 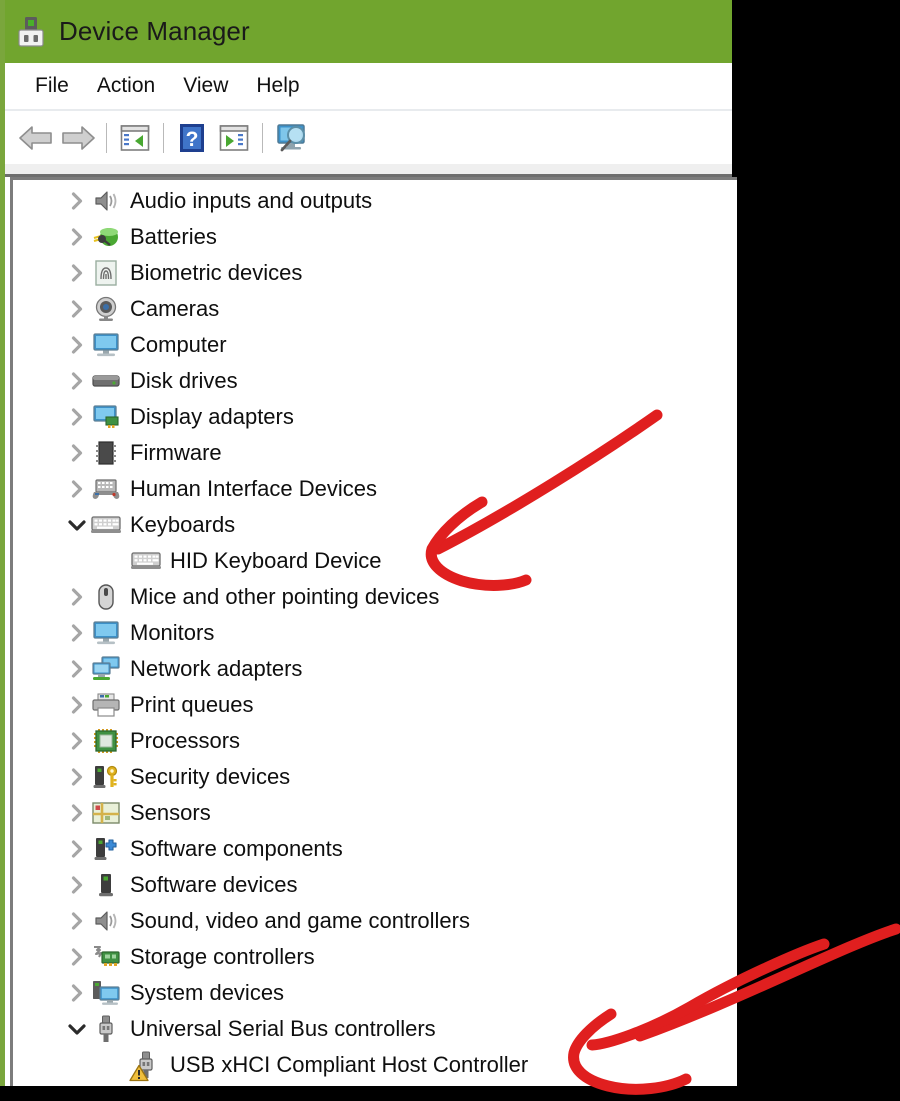 I want to click on toolbar: ?, so click(x=368, y=137).